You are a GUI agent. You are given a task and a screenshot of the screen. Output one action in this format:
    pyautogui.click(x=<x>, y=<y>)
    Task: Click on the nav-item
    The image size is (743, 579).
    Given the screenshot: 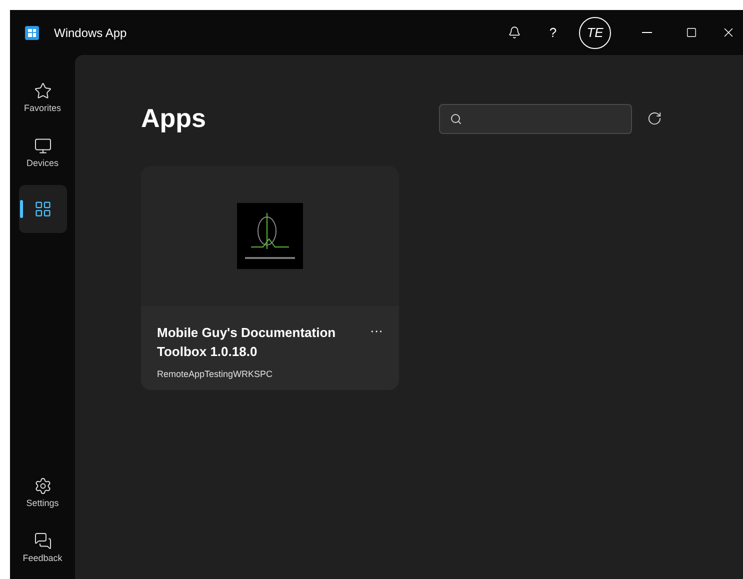 What is the action you would take?
    pyautogui.click(x=42, y=209)
    